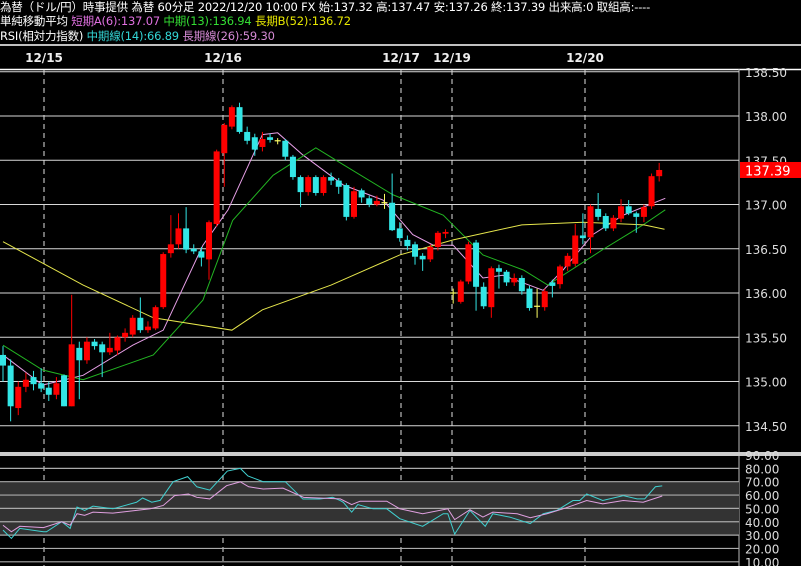  What do you see at coordinates (762, 496) in the screenshot?
I see `rsi-tick-label: 60.00` at bounding box center [762, 496].